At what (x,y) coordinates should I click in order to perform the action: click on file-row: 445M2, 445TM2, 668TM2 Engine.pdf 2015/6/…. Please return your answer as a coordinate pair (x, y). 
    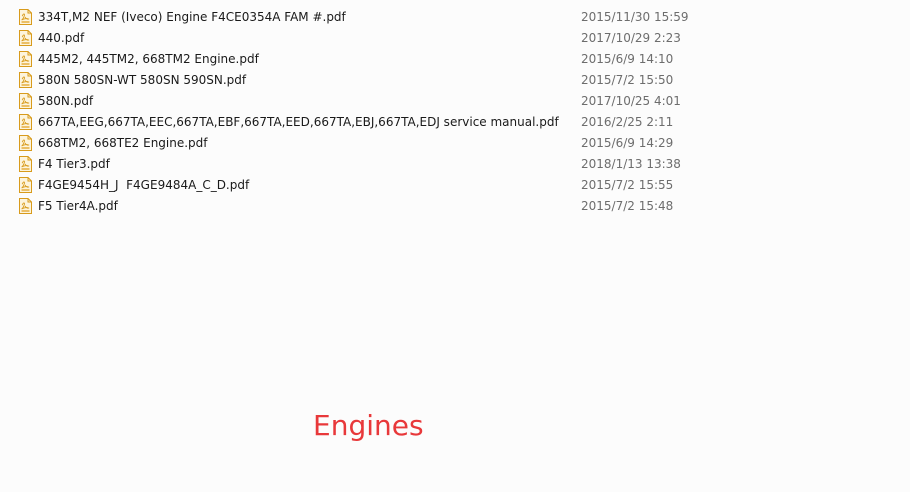
    Looking at the image, I should click on (350, 59).